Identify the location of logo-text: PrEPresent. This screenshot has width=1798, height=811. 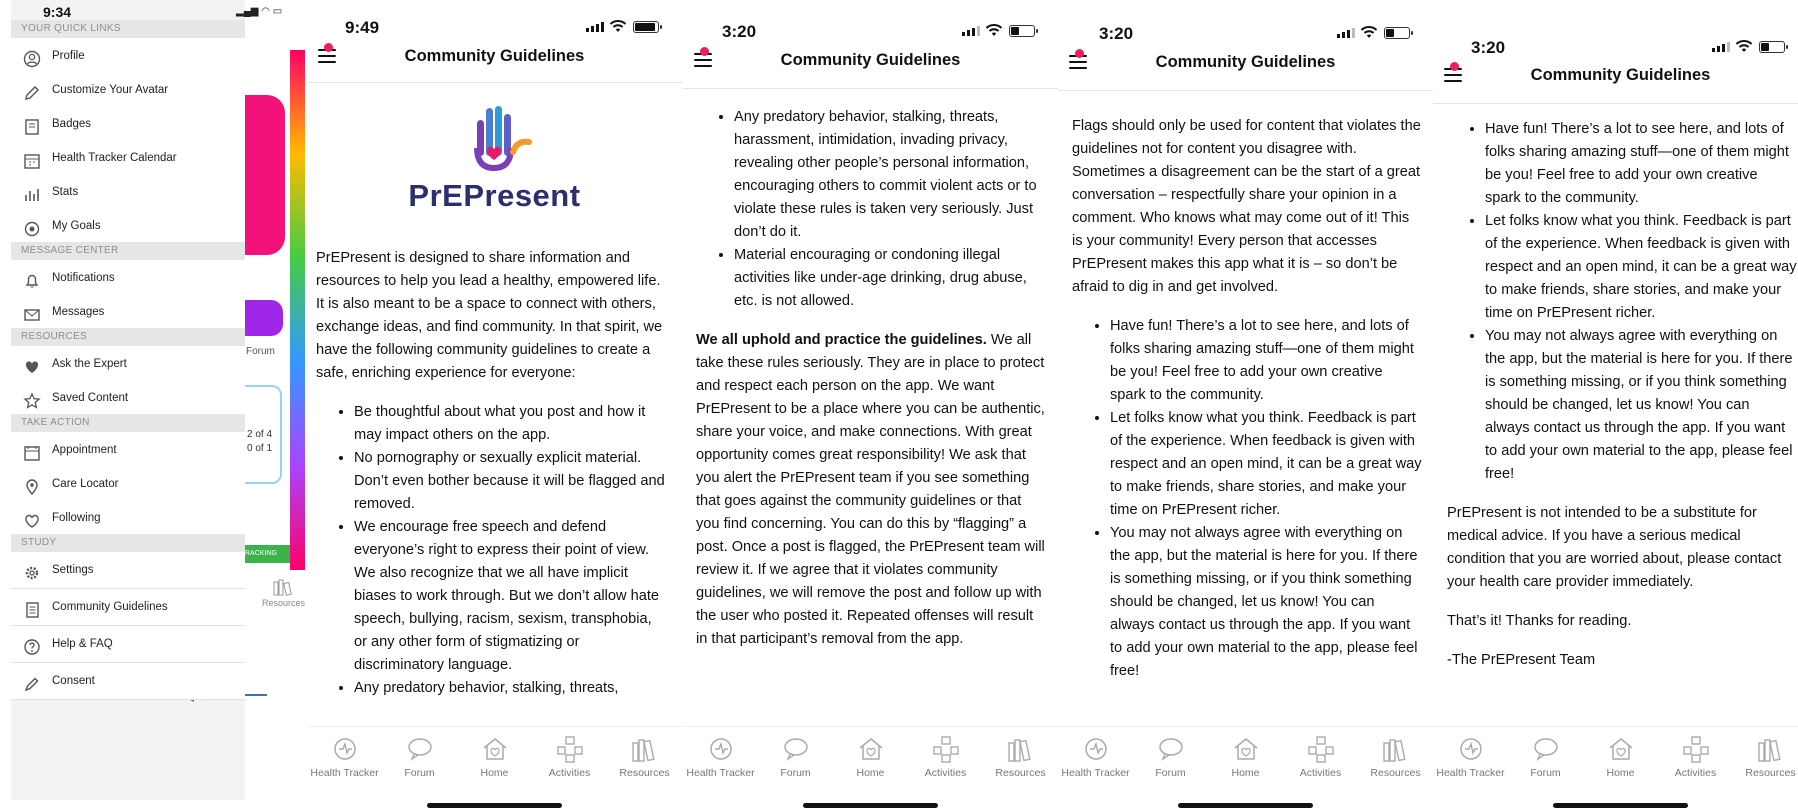
(494, 195).